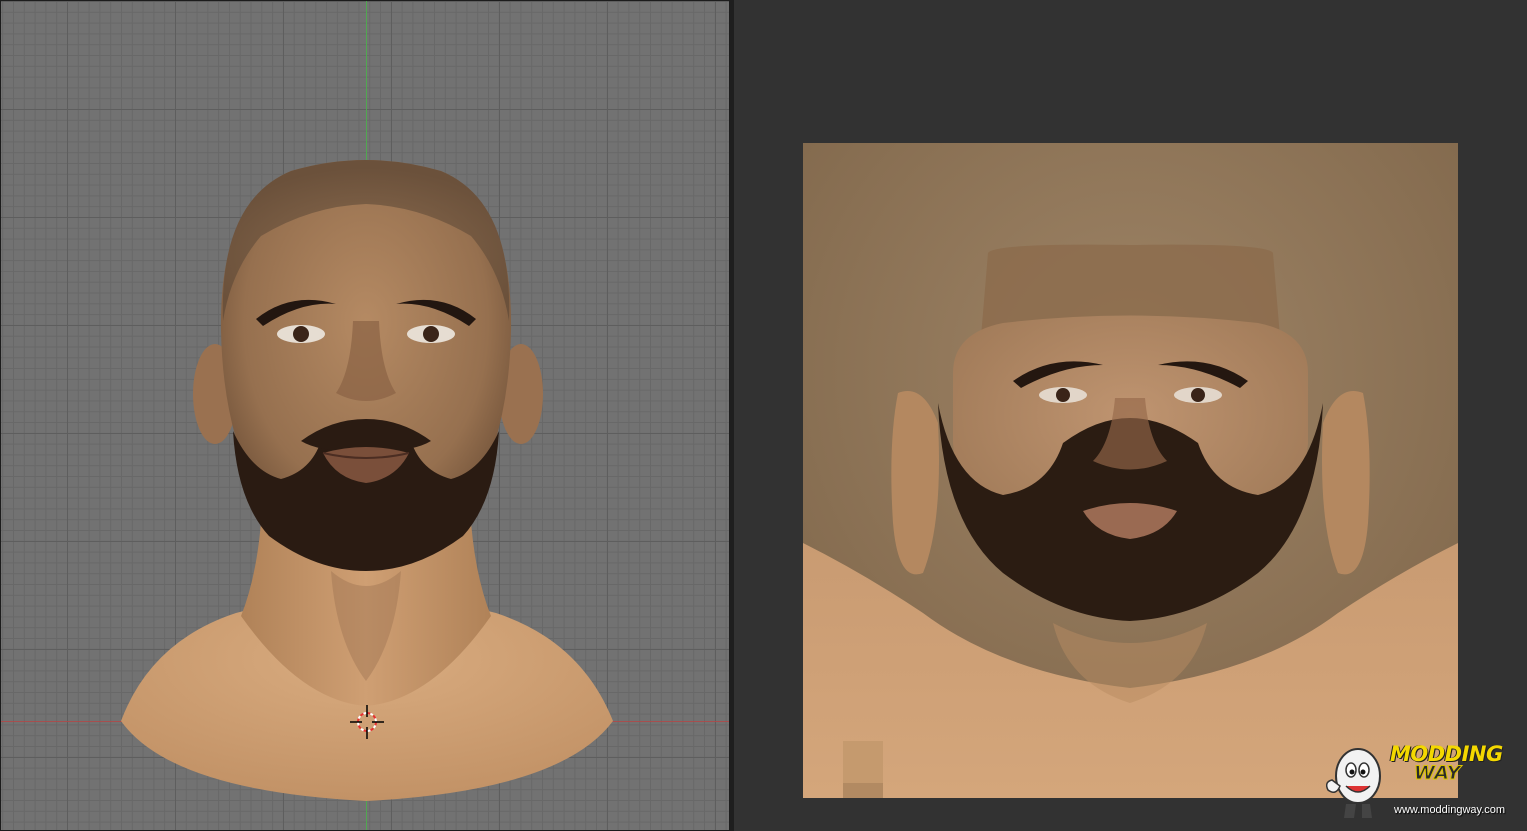  What do you see at coordinates (367, 722) in the screenshot?
I see `3d-cursor-icon` at bounding box center [367, 722].